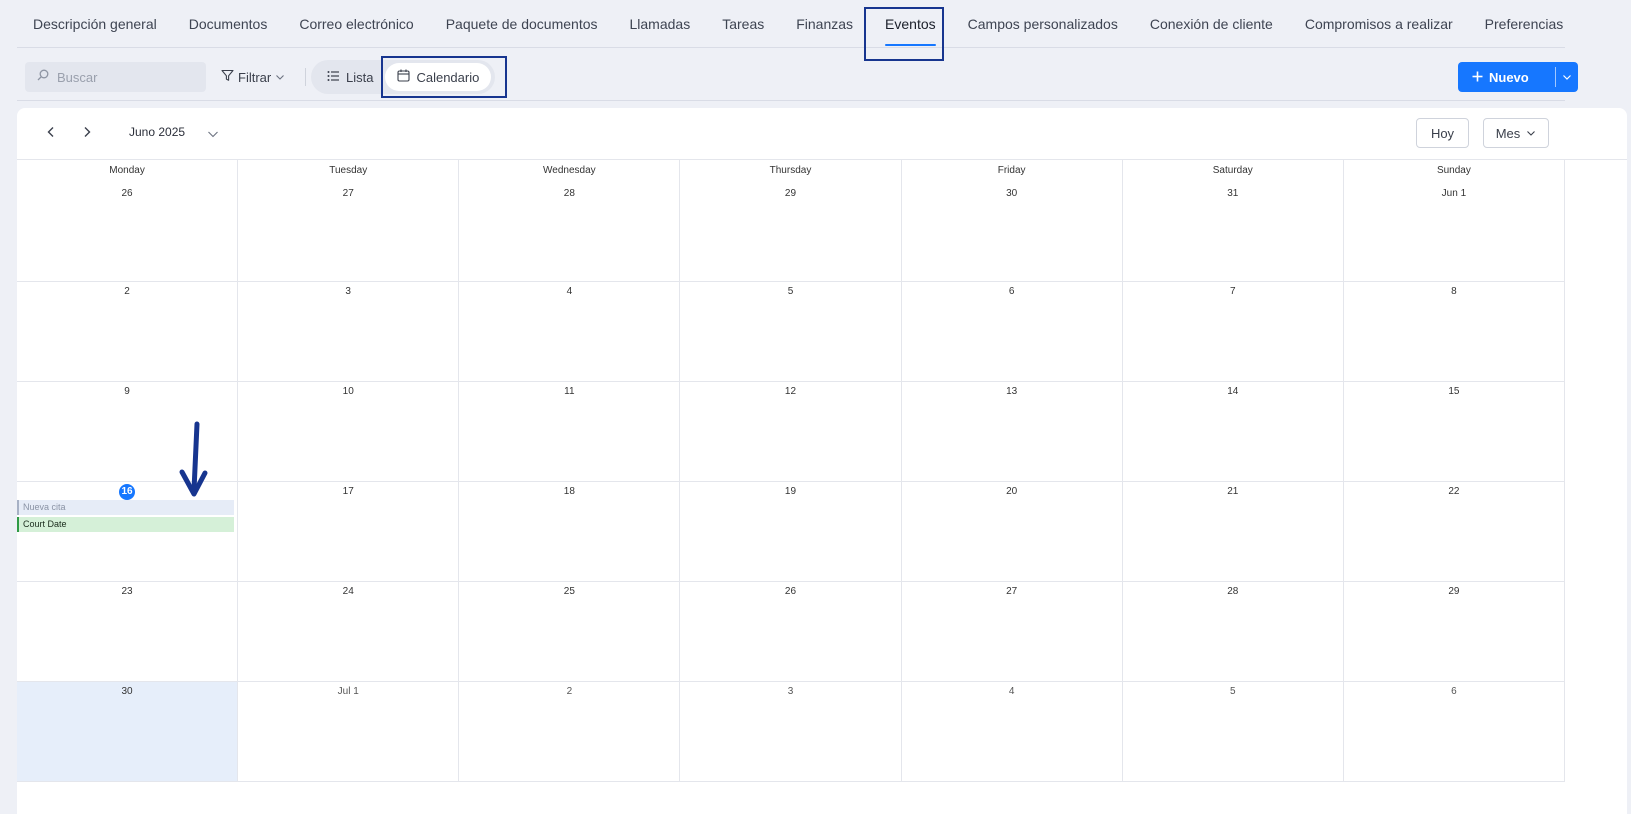 This screenshot has height=814, width=1631. Describe the element at coordinates (1506, 77) in the screenshot. I see `new-main-button: Nuevo` at that location.